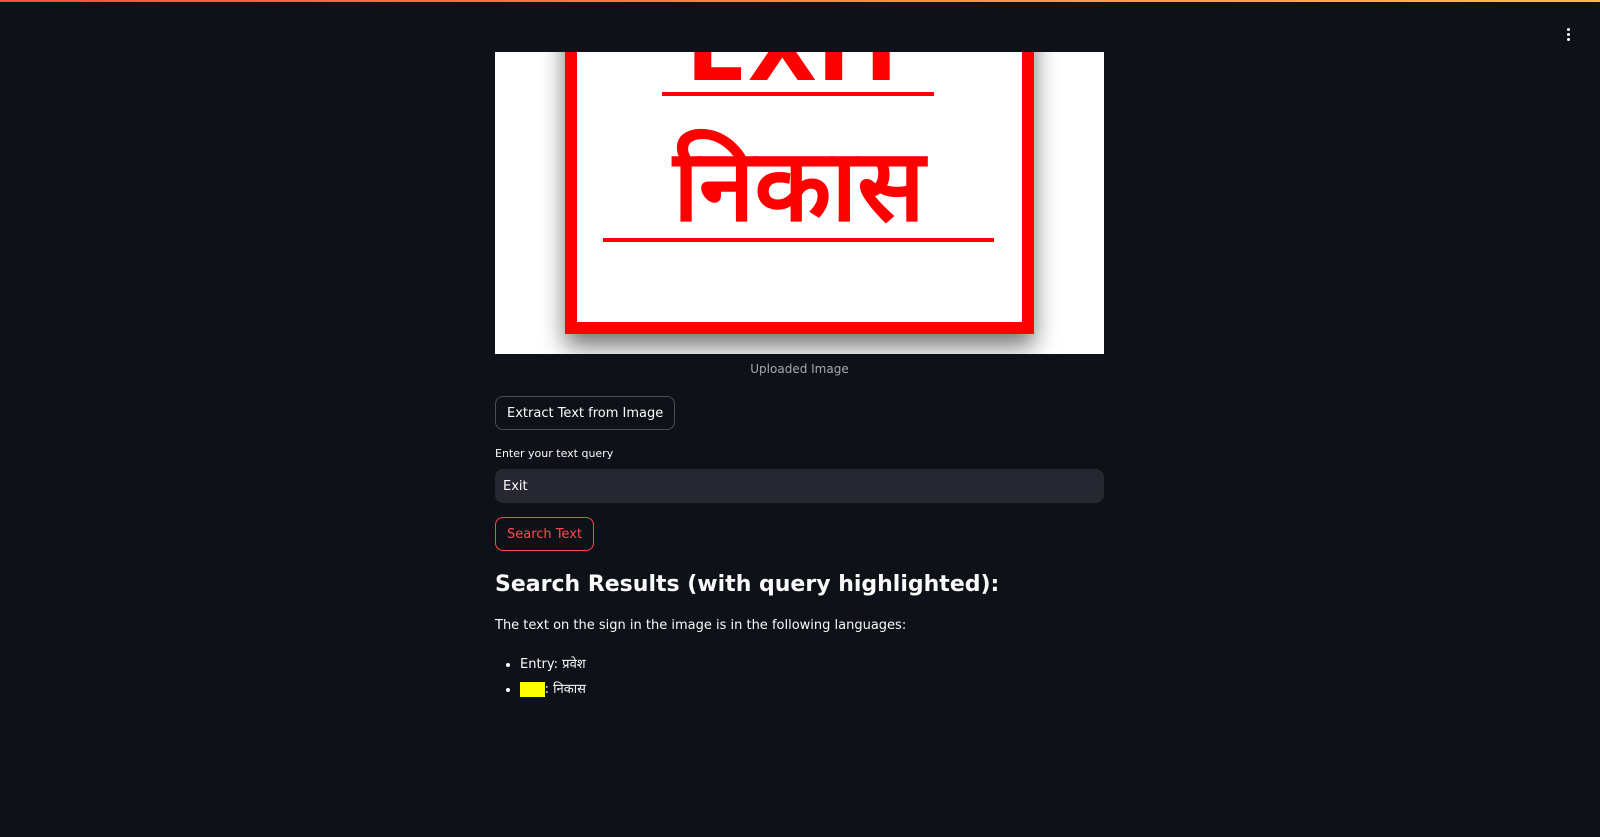  Describe the element at coordinates (1568, 34) in the screenshot. I see `main-menu-button` at that location.